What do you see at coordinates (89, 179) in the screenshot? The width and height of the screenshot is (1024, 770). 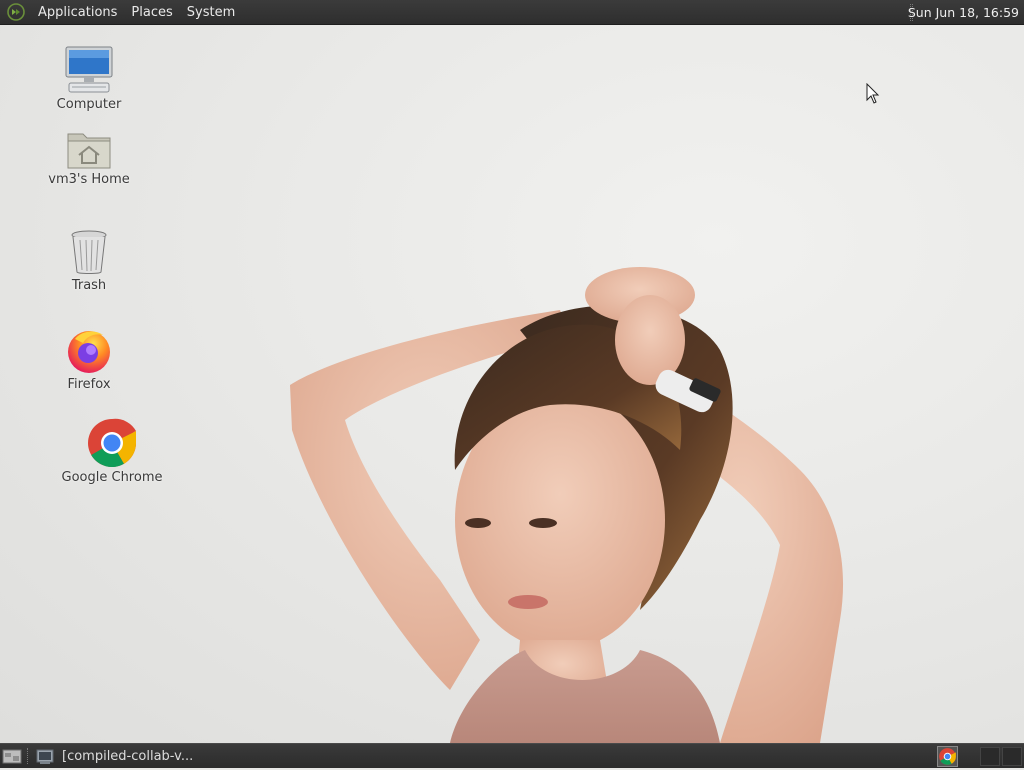 I see `desktop-icon-label: vm3's Home` at bounding box center [89, 179].